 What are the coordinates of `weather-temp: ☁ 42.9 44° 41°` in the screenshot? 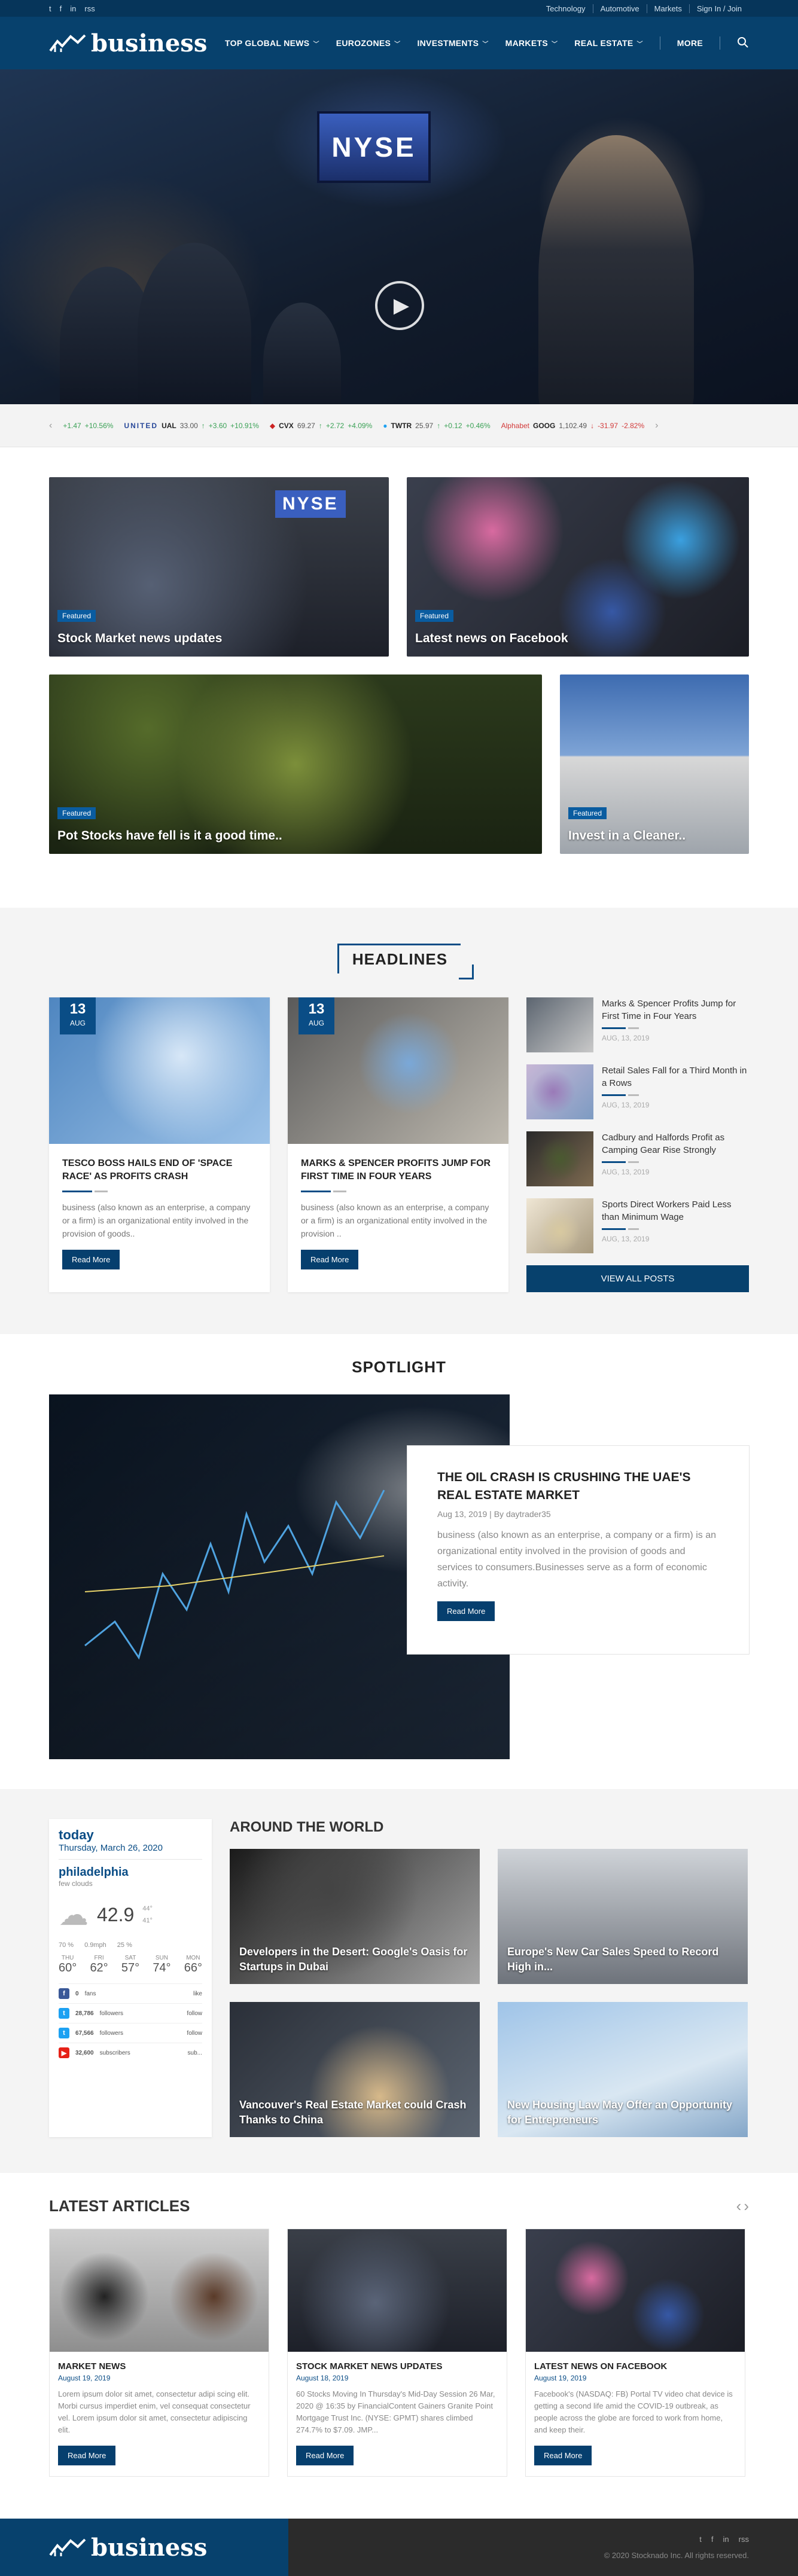 It's located at (130, 1914).